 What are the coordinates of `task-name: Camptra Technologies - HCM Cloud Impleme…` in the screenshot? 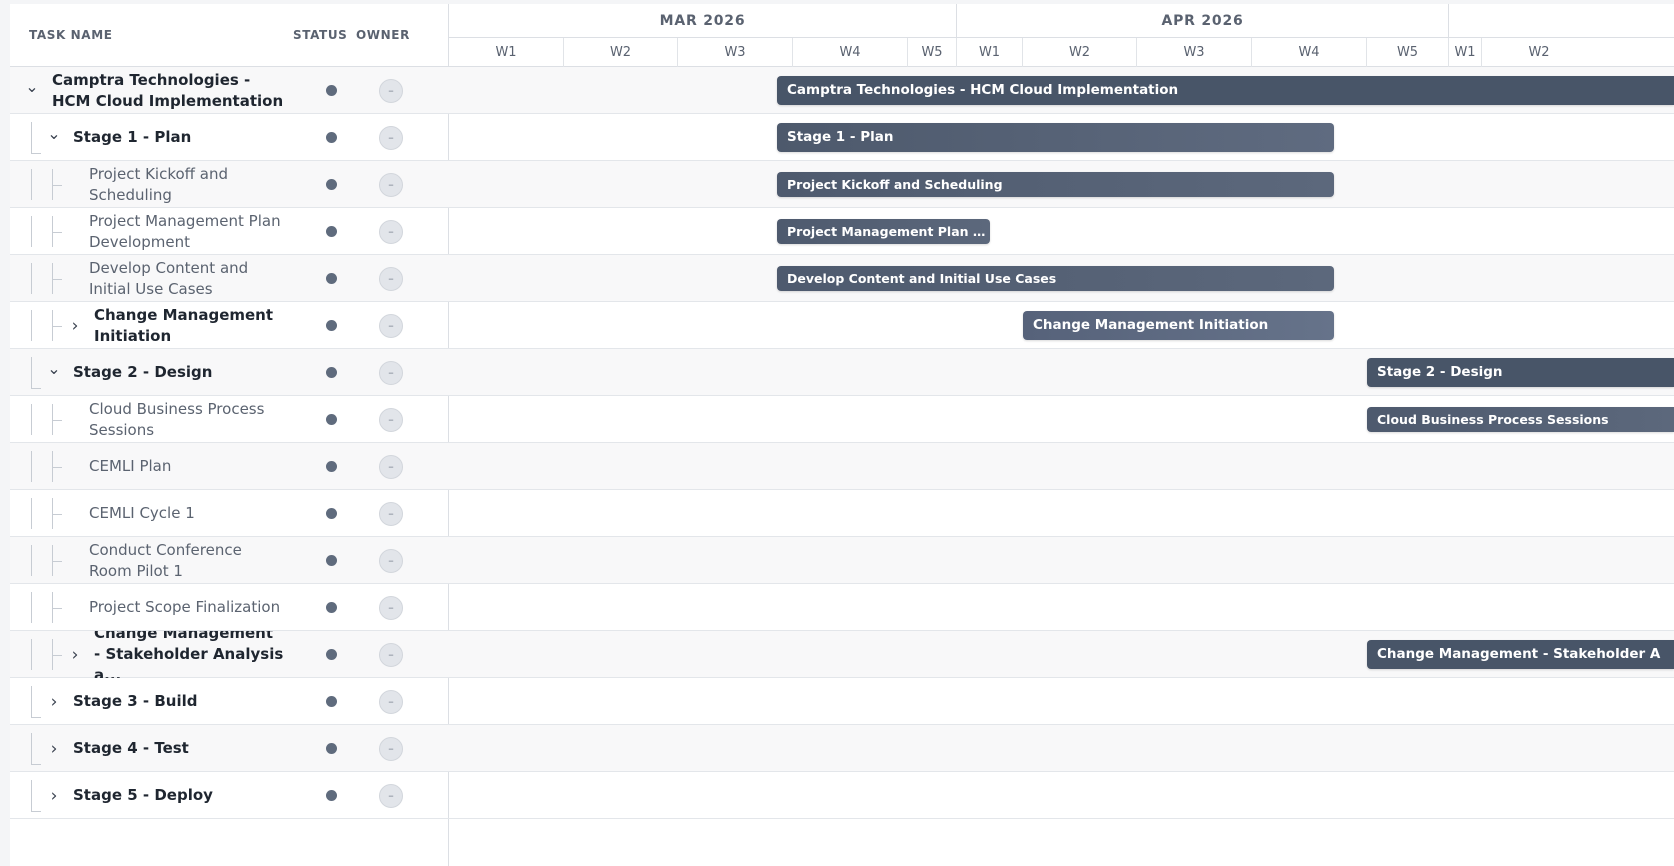 It's located at (168, 90).